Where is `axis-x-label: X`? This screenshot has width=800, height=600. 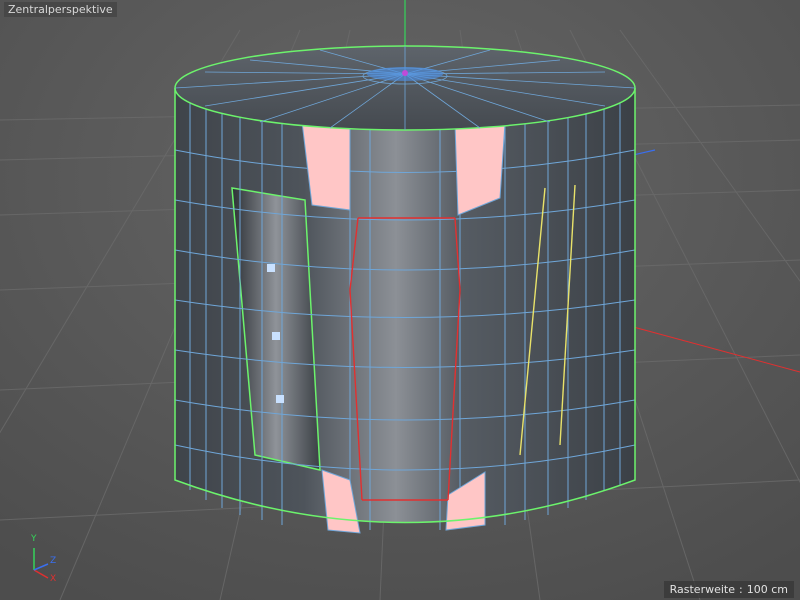
axis-x-label: X is located at coordinates (53, 579).